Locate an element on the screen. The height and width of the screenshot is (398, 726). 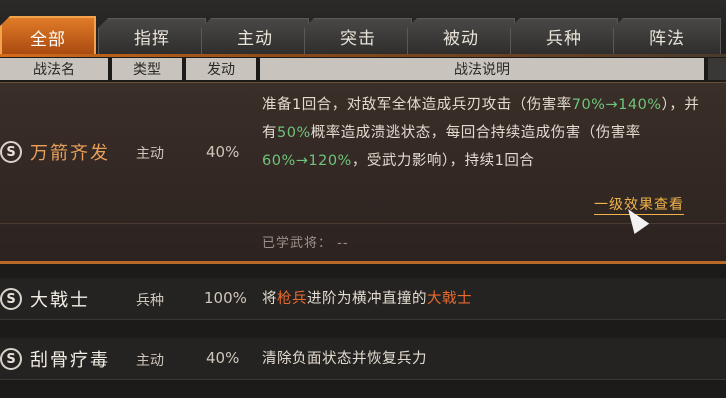
description-text: 70%→140% is located at coordinates (616, 105).